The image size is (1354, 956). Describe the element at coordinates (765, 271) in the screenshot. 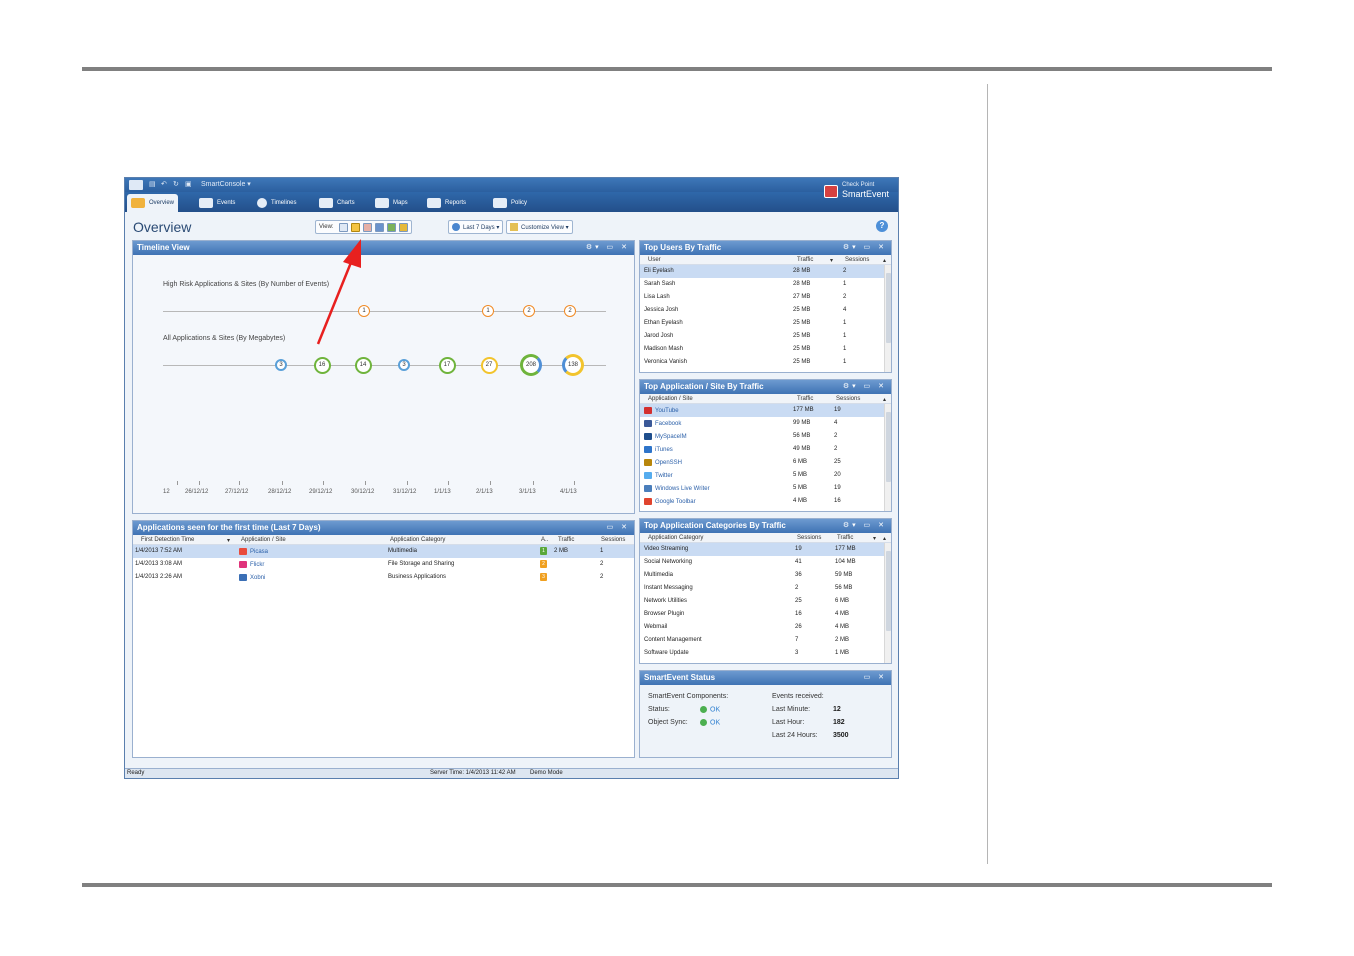

I see `table-row: Eli Eyelash 28 MB 2` at that location.